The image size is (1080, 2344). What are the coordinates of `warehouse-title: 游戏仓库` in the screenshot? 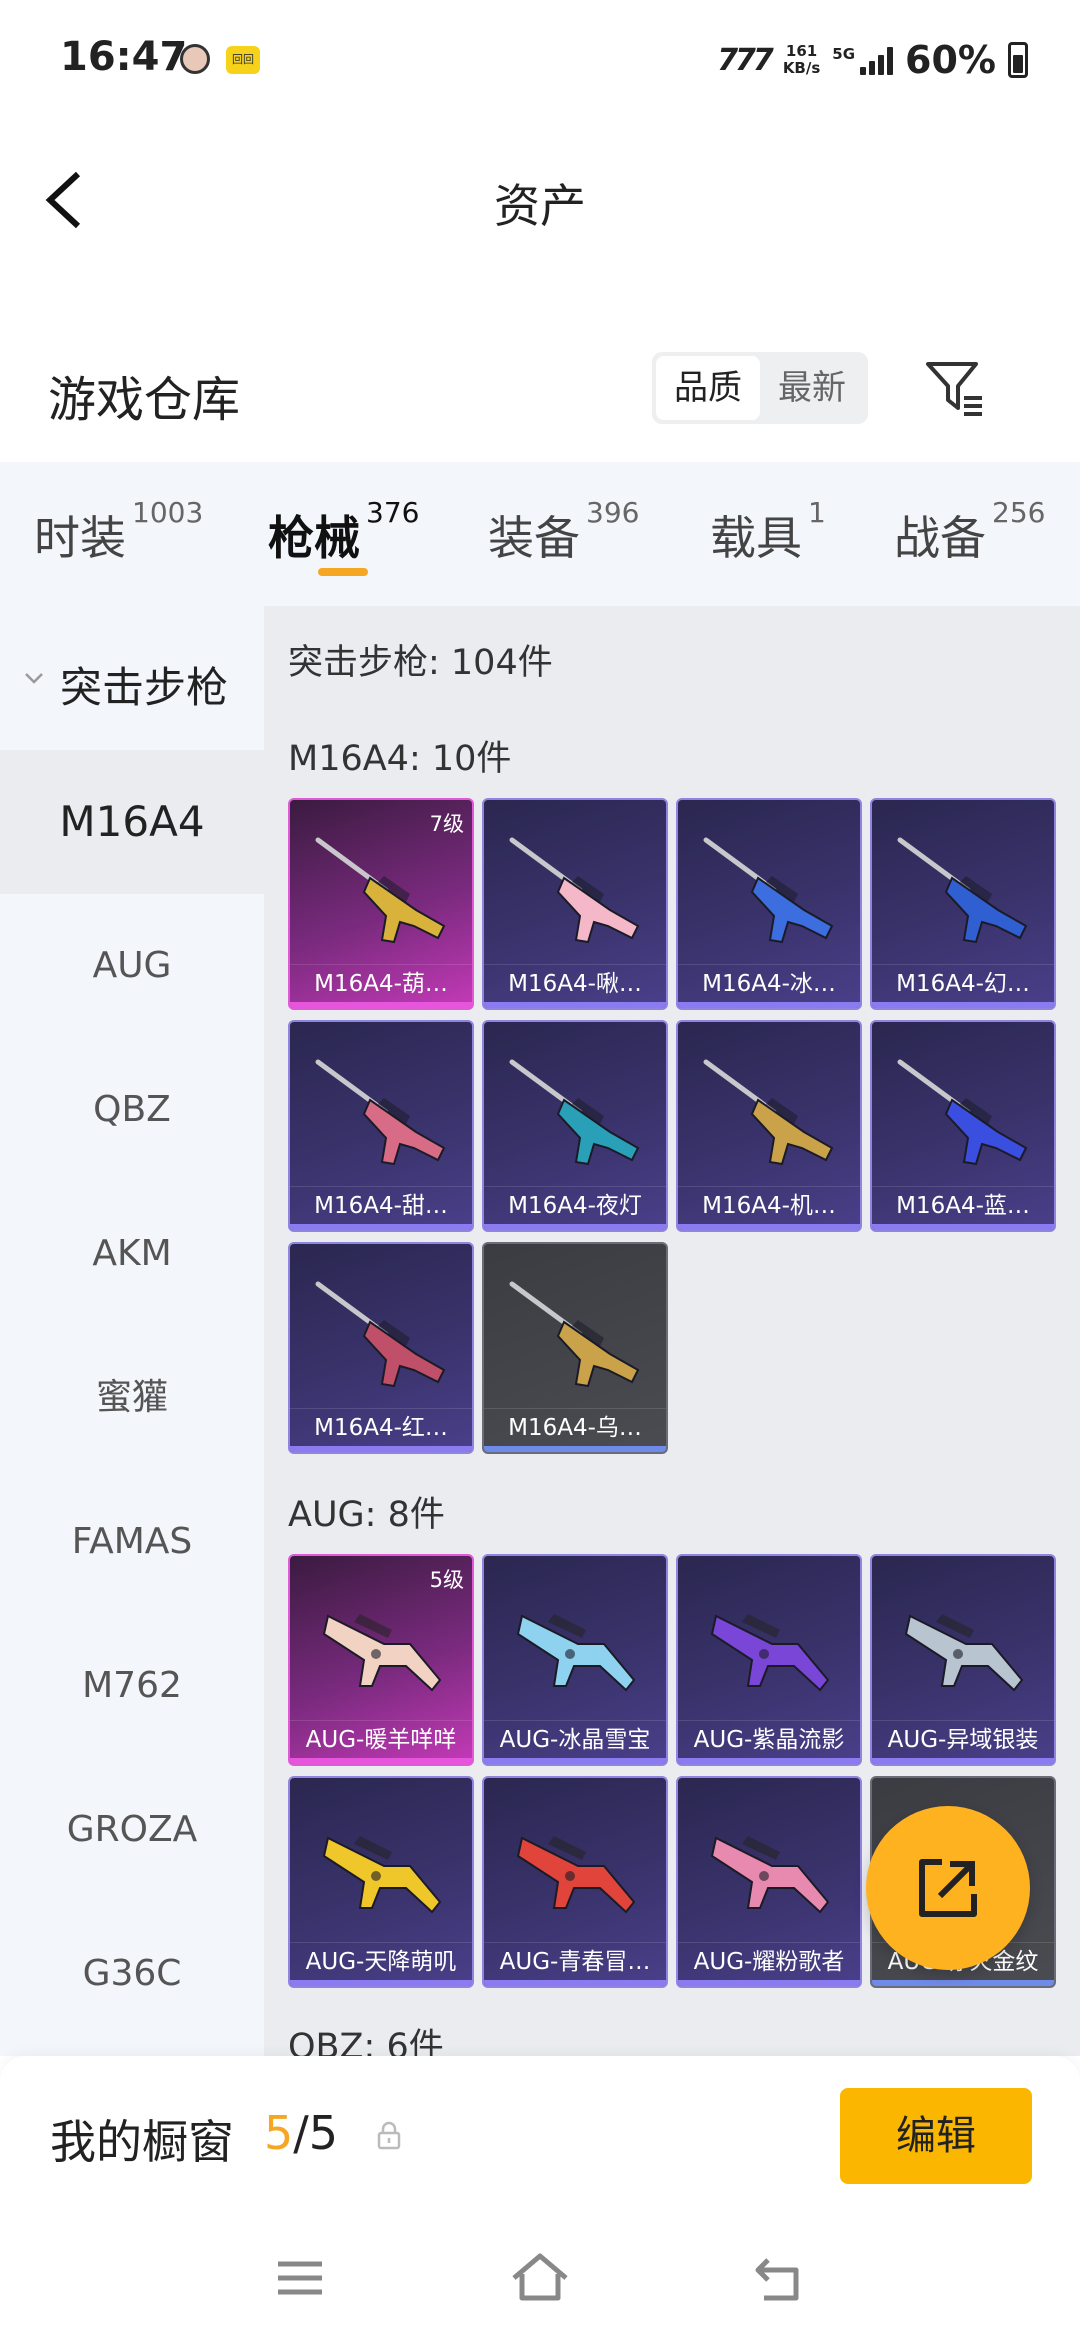 It's located at (144, 400).